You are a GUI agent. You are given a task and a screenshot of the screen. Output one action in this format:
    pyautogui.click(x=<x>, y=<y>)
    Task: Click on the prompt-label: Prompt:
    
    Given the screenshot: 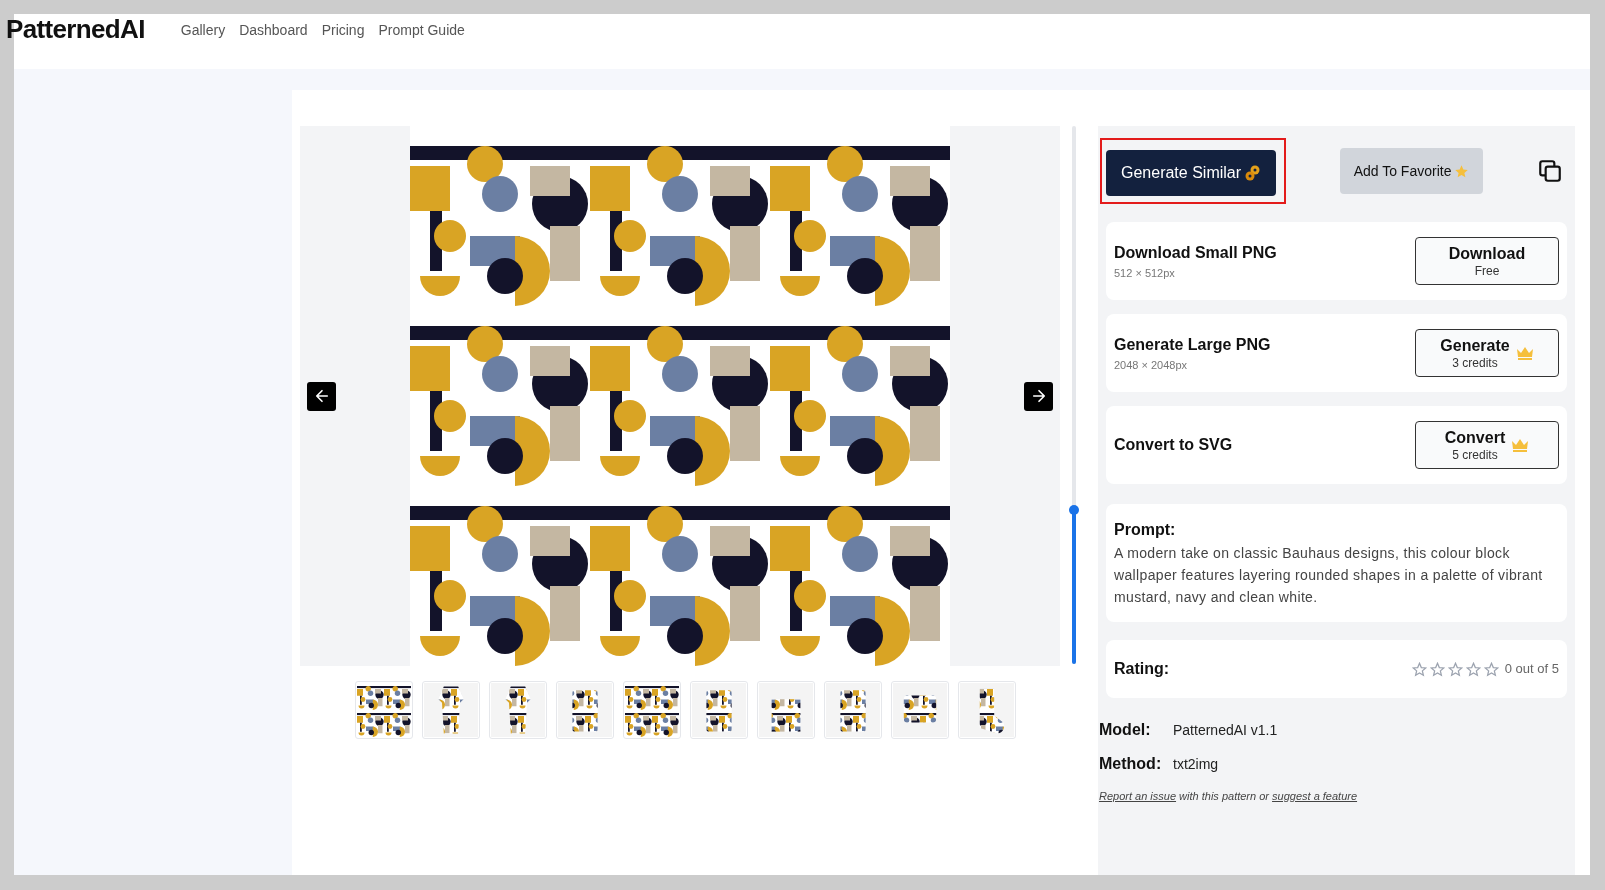 What is the action you would take?
    pyautogui.click(x=1145, y=530)
    